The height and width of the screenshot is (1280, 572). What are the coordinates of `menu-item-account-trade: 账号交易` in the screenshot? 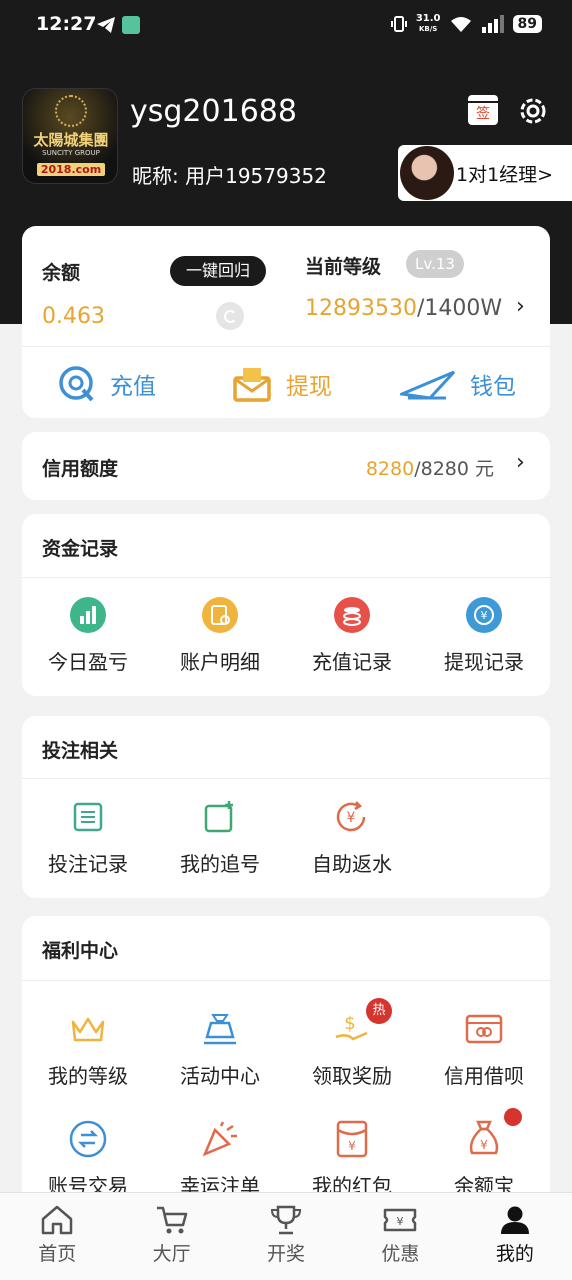 It's located at (88, 1159).